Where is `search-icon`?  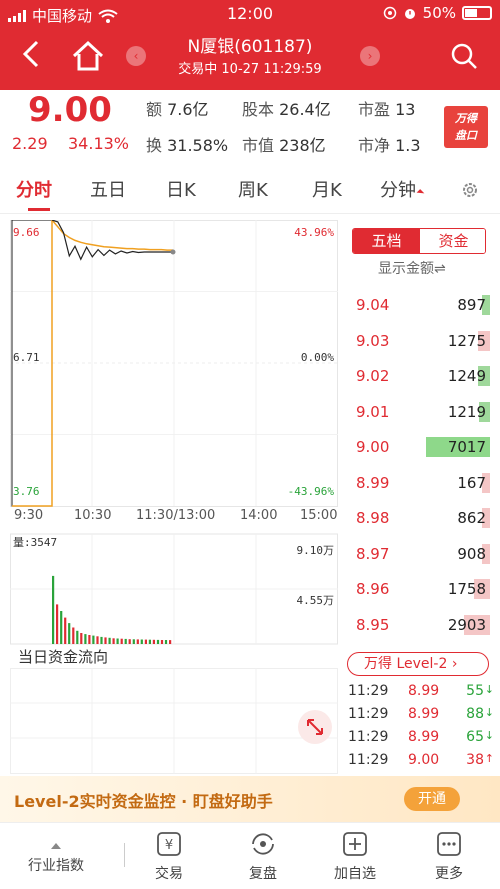
search-icon is located at coordinates (464, 56).